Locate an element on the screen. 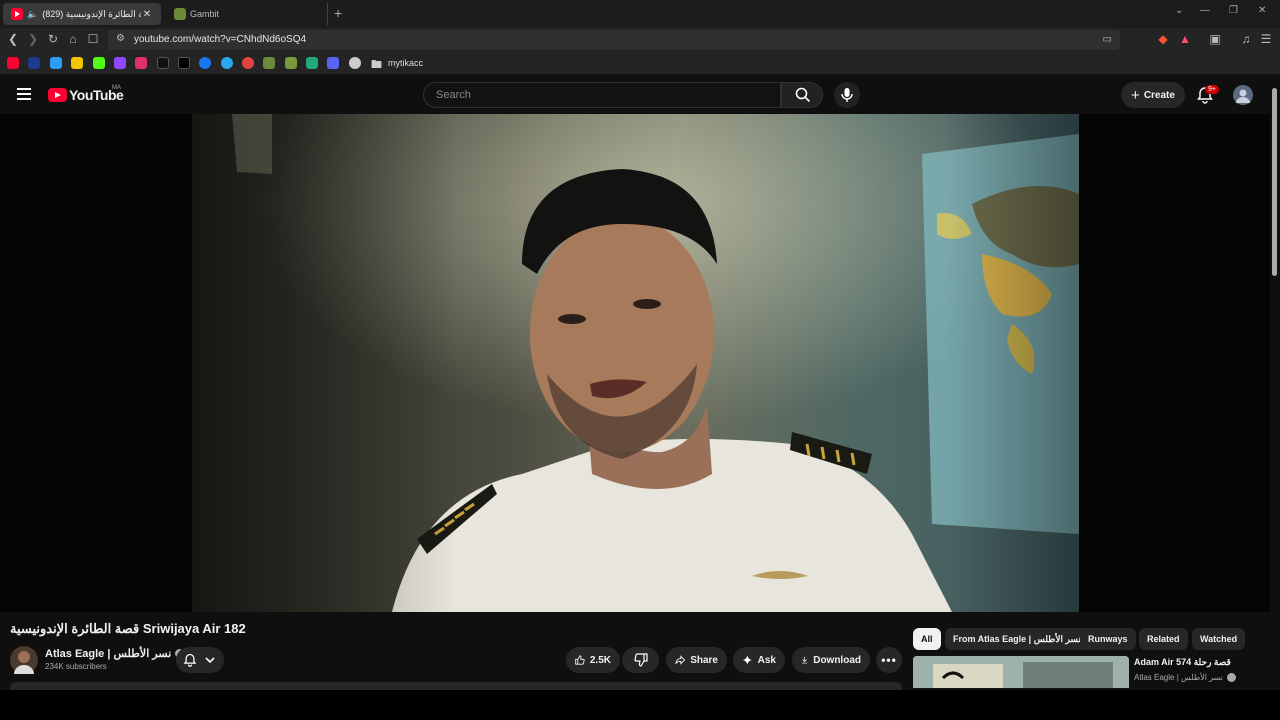  search-box is located at coordinates (602, 95).